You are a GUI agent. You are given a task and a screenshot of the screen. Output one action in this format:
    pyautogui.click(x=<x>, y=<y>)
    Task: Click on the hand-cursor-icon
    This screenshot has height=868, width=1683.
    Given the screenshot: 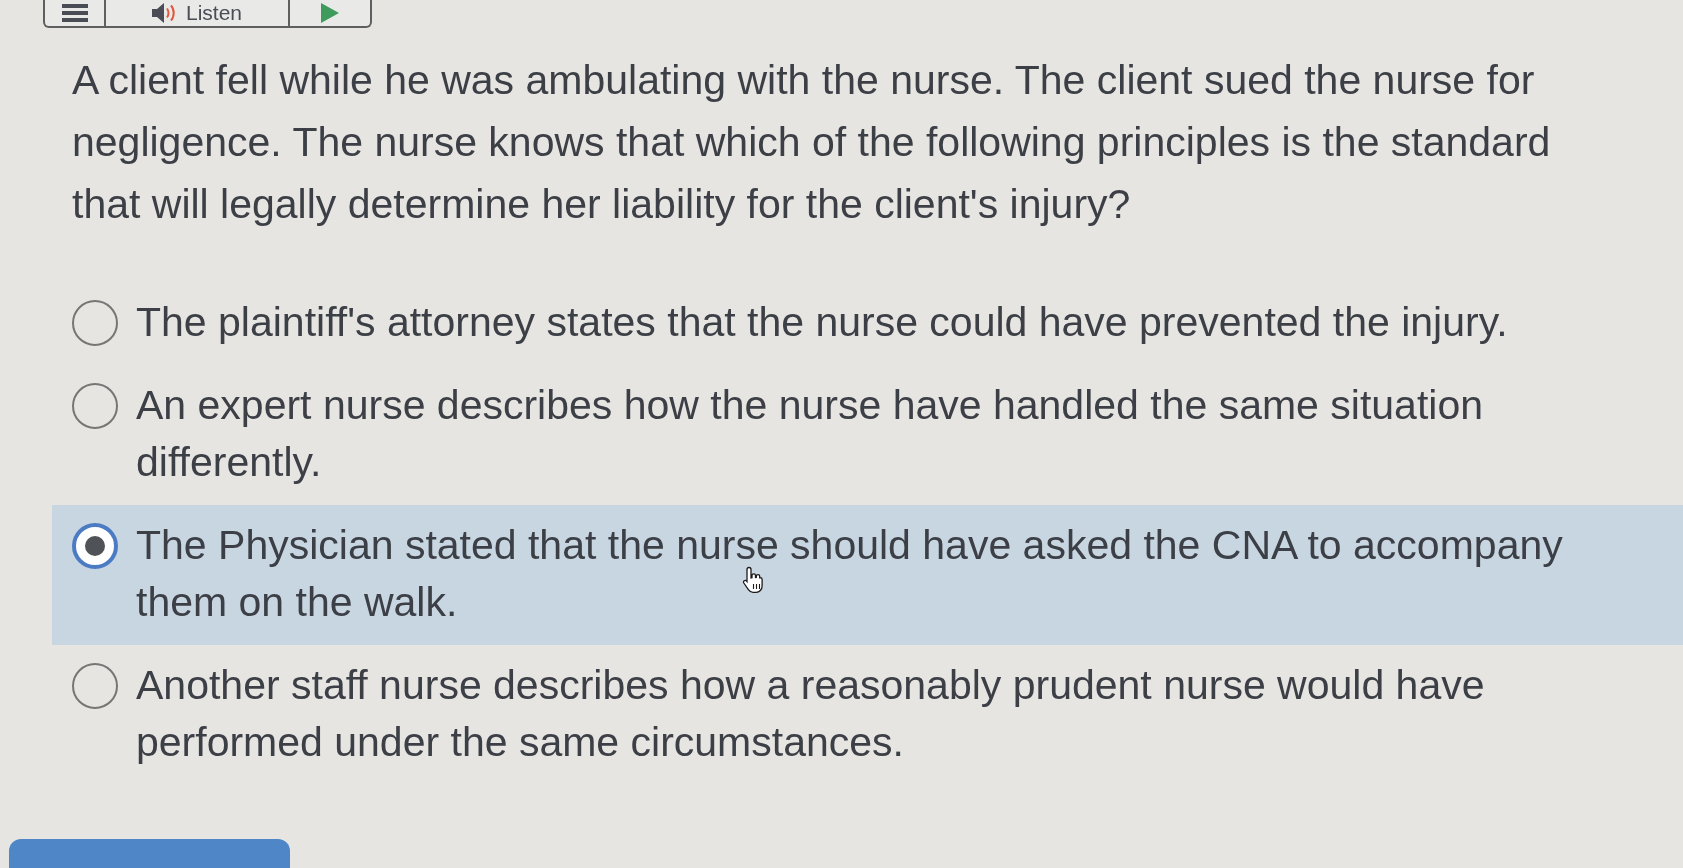 What is the action you would take?
    pyautogui.click(x=754, y=580)
    